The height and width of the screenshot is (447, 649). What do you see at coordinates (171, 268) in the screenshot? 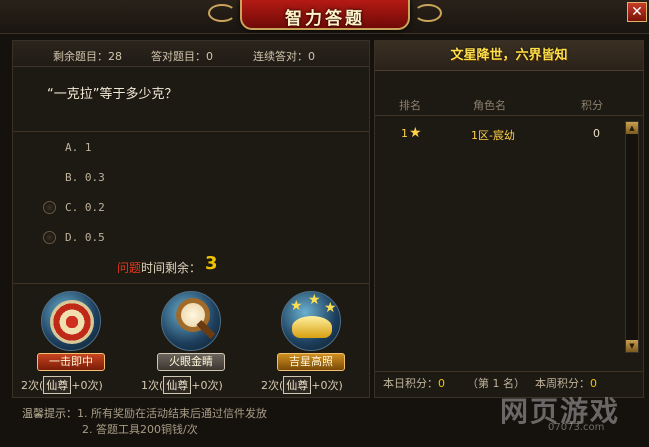
I see `timer-label-rest: 时间剩余：` at bounding box center [171, 268].